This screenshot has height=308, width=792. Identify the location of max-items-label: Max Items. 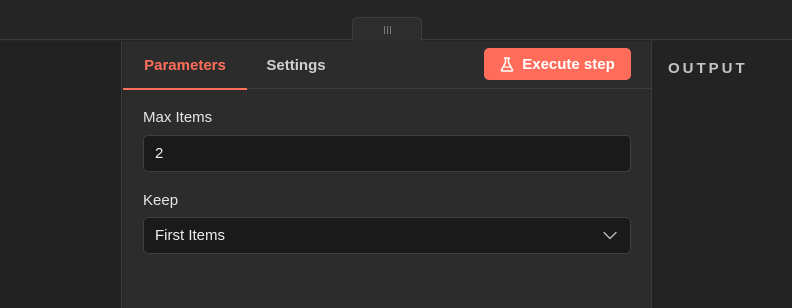
(178, 117).